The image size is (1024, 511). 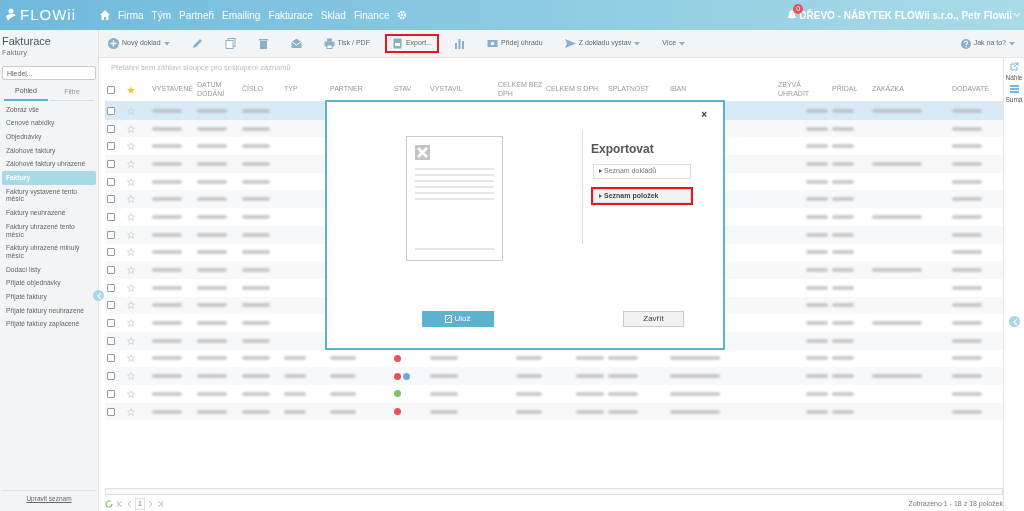 I want to click on bell-icon, so click(x=792, y=15).